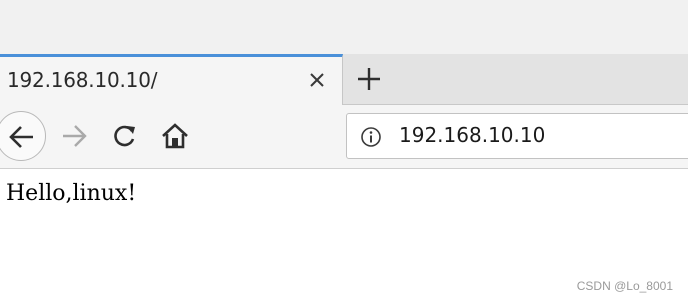  I want to click on reload-button, so click(124, 136).